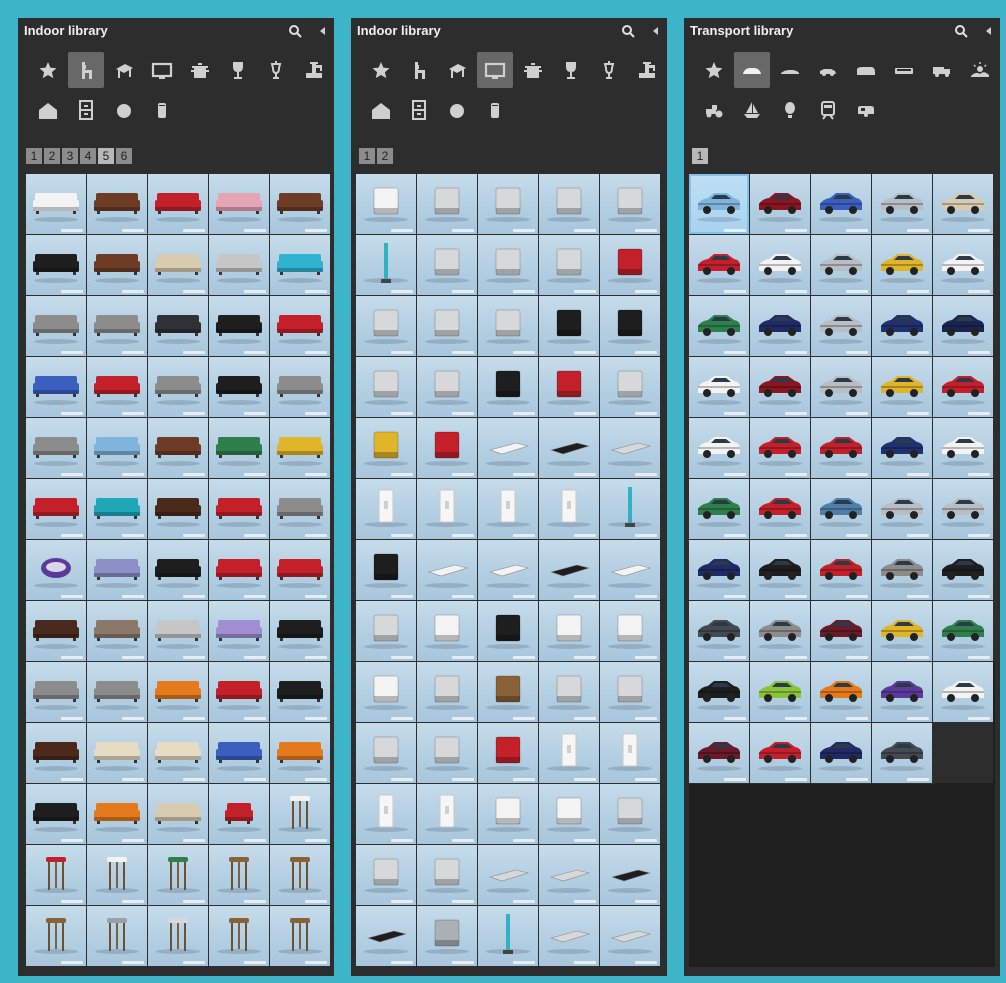 The image size is (1006, 983). I want to click on library-item-sofa-red, so click(178, 204).